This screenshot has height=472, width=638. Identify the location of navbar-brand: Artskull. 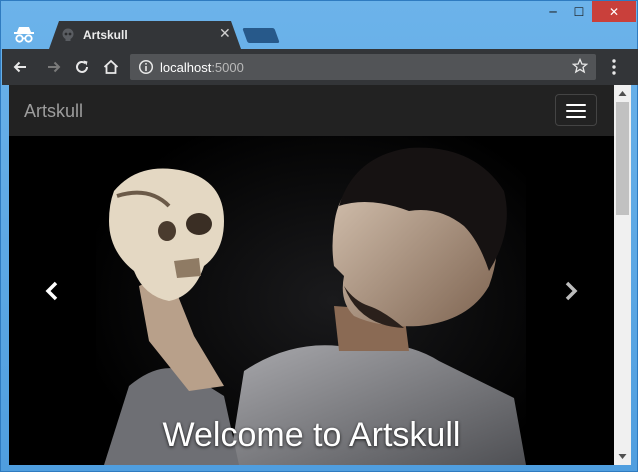
(53, 111).